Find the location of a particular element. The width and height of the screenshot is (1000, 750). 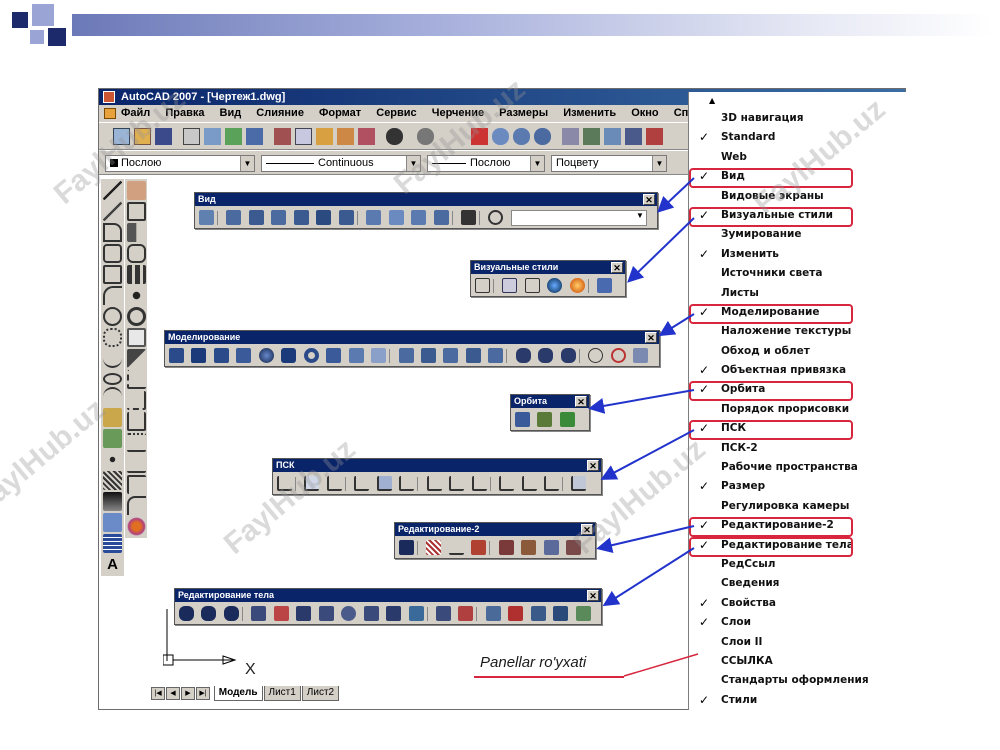

menu-item-toolbar: ✓ Размер is located at coordinates (797, 486).